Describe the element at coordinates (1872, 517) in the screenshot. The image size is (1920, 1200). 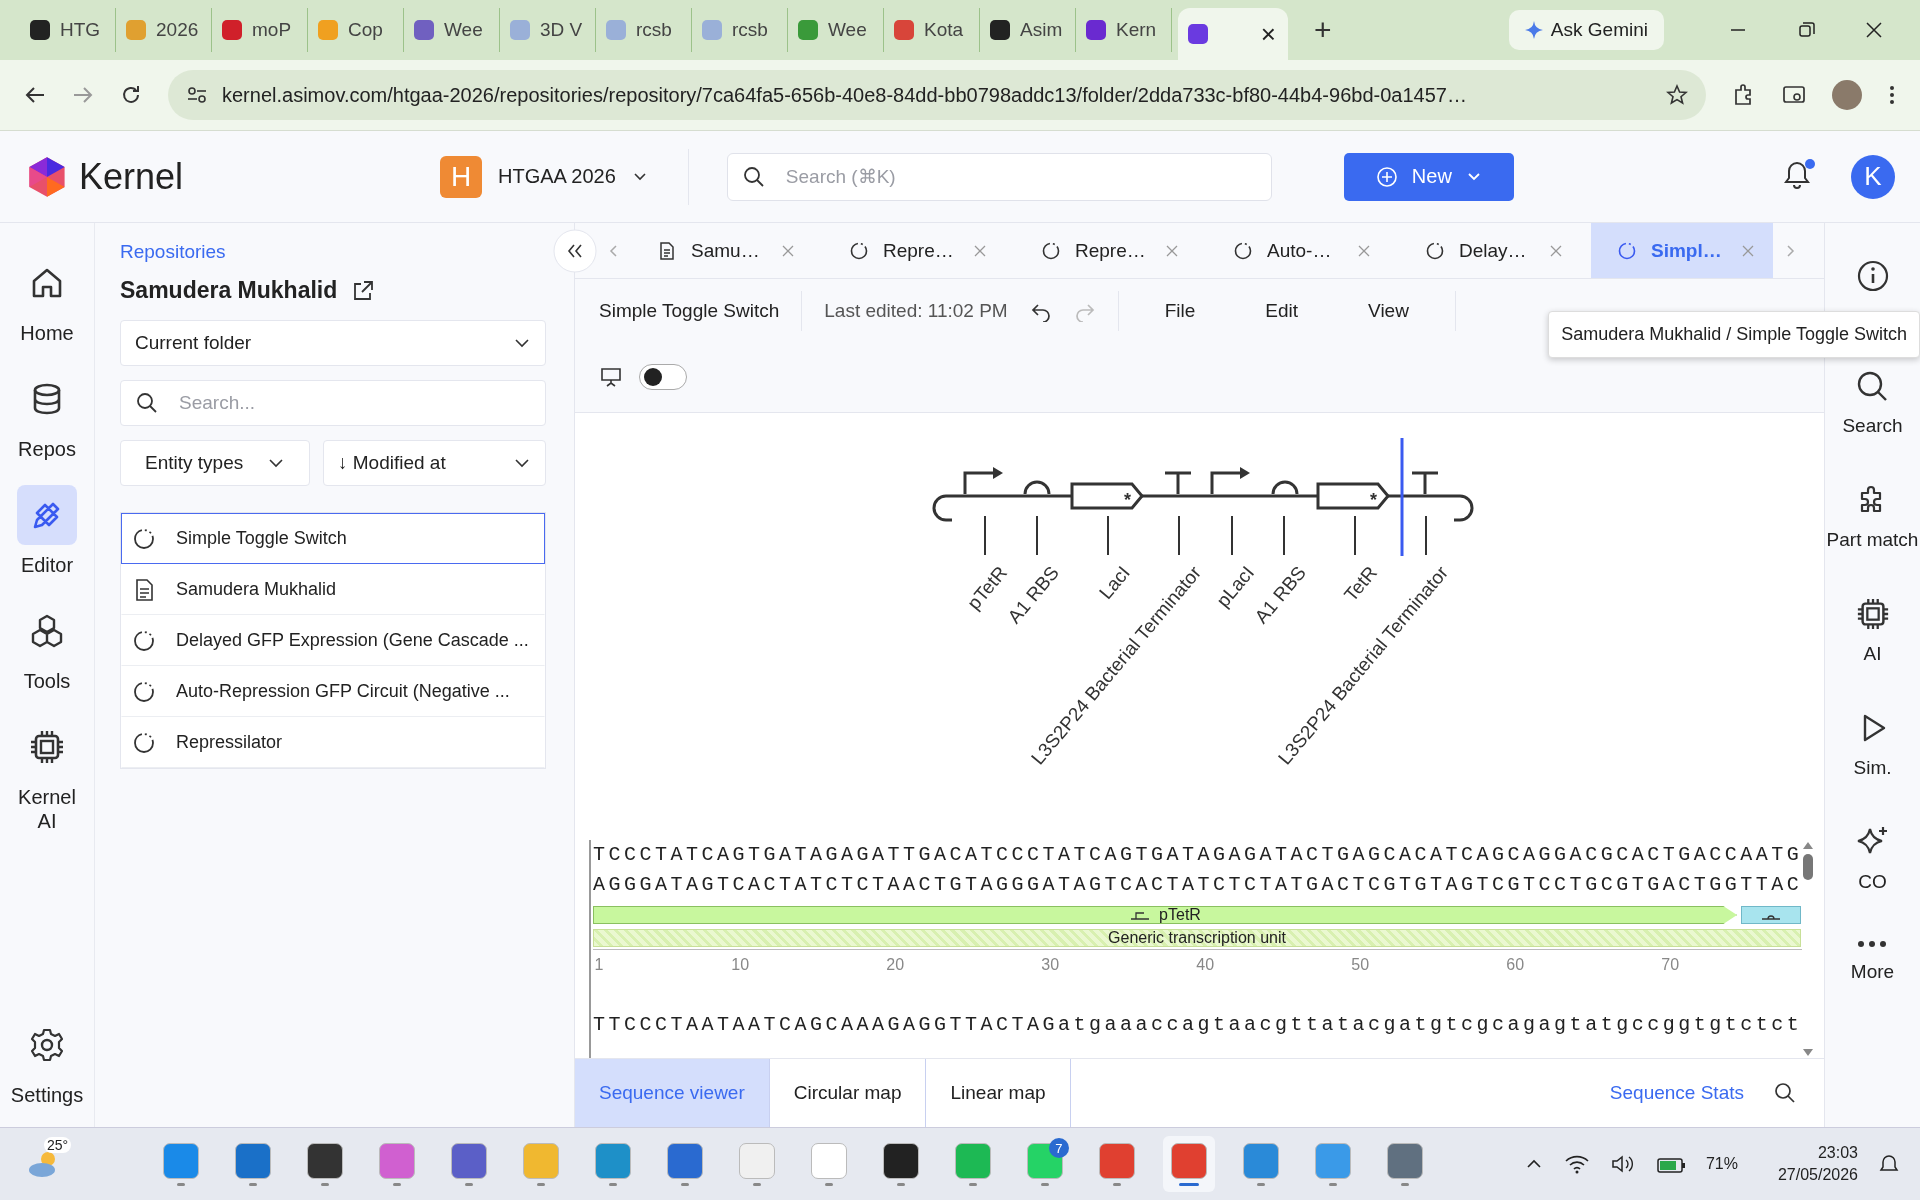
I see `rail-item: Part match` at that location.